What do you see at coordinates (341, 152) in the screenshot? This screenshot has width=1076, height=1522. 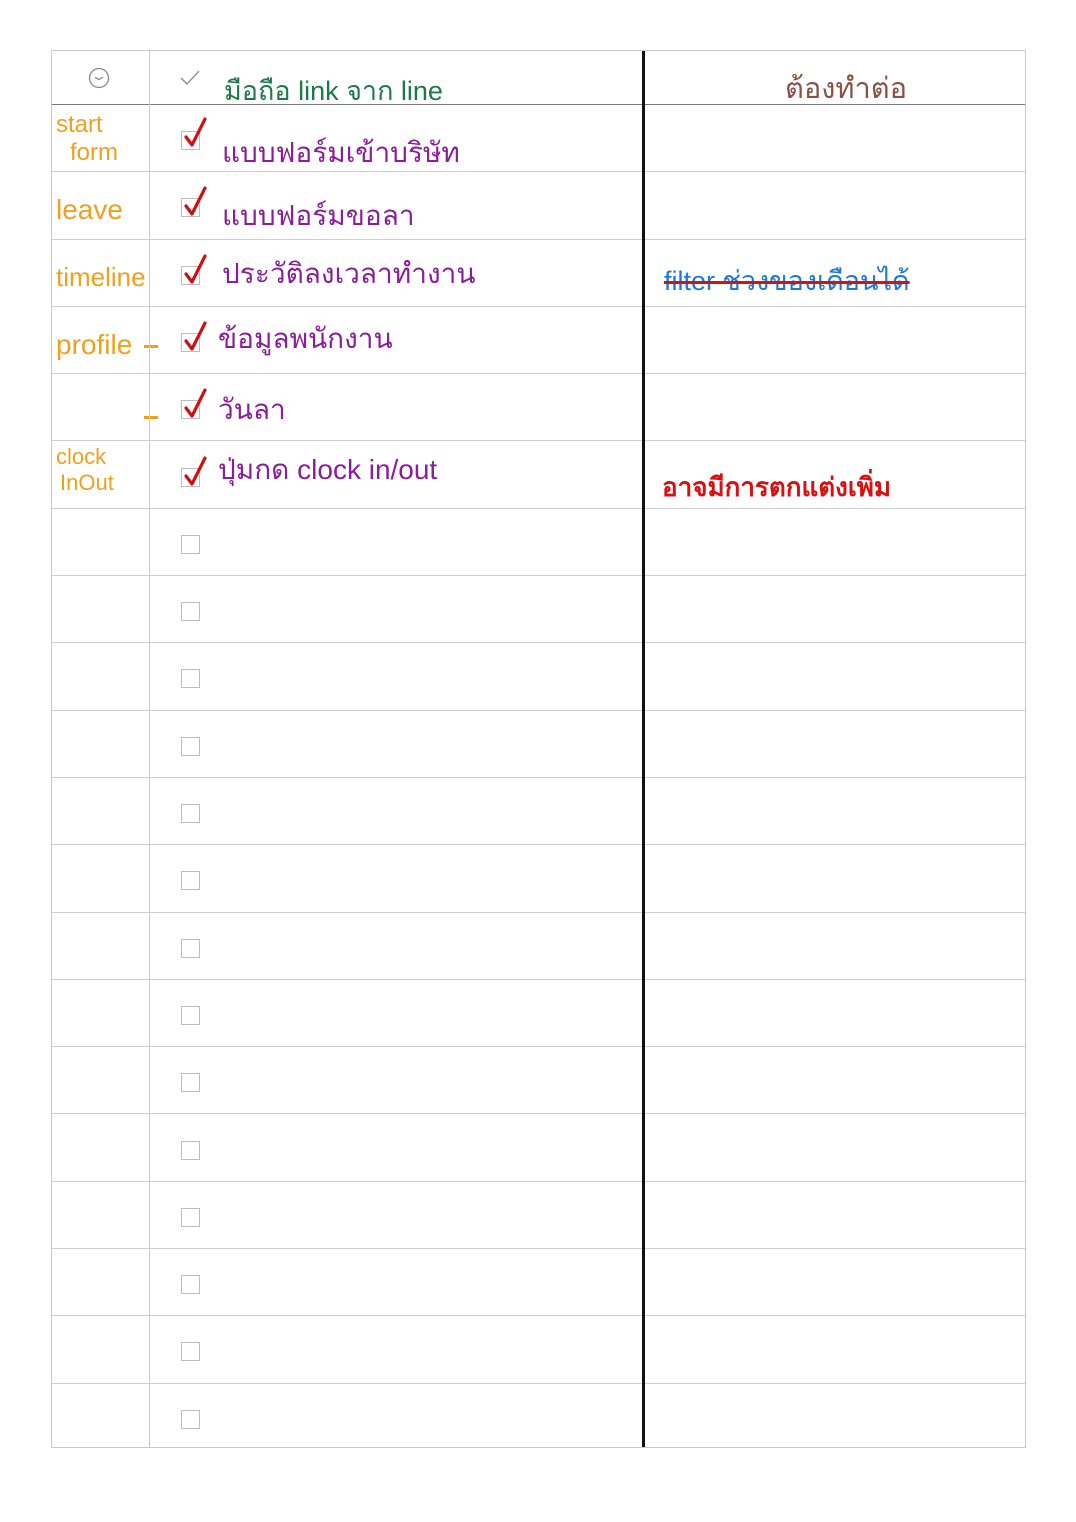 I see `task-text: แบบฟอร์มเข้าบริษัท` at bounding box center [341, 152].